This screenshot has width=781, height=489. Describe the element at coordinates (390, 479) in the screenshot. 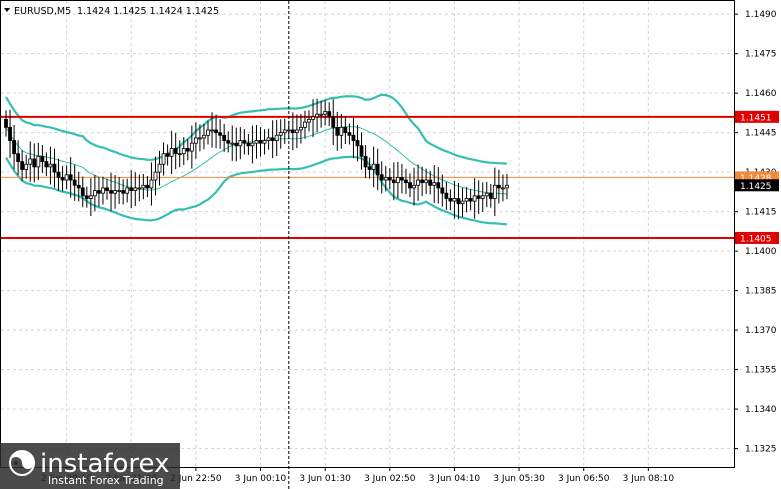

I see `x-tick-label: 3 Jun 02:50` at that location.